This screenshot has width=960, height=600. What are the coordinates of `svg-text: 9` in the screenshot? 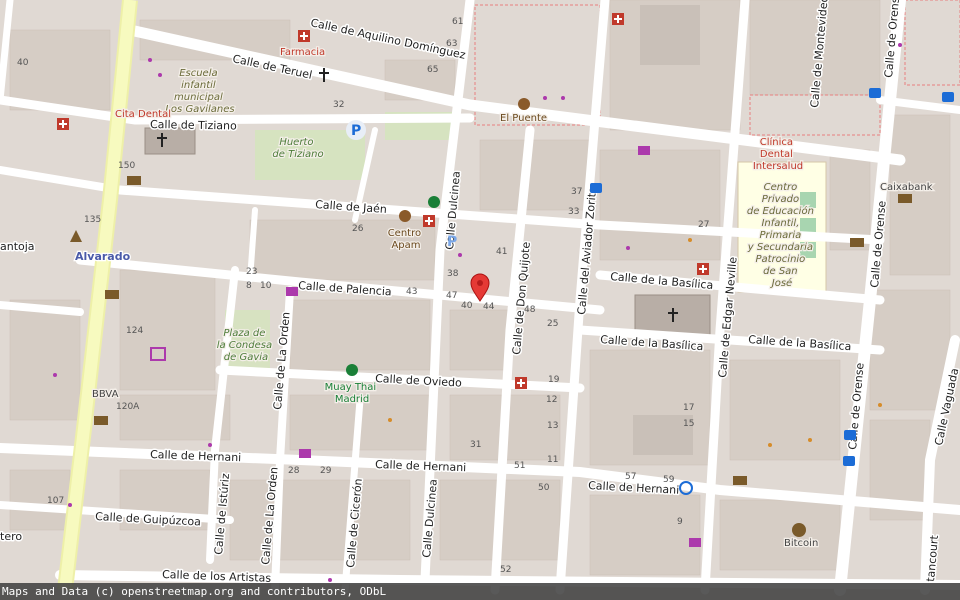 It's located at (680, 522).